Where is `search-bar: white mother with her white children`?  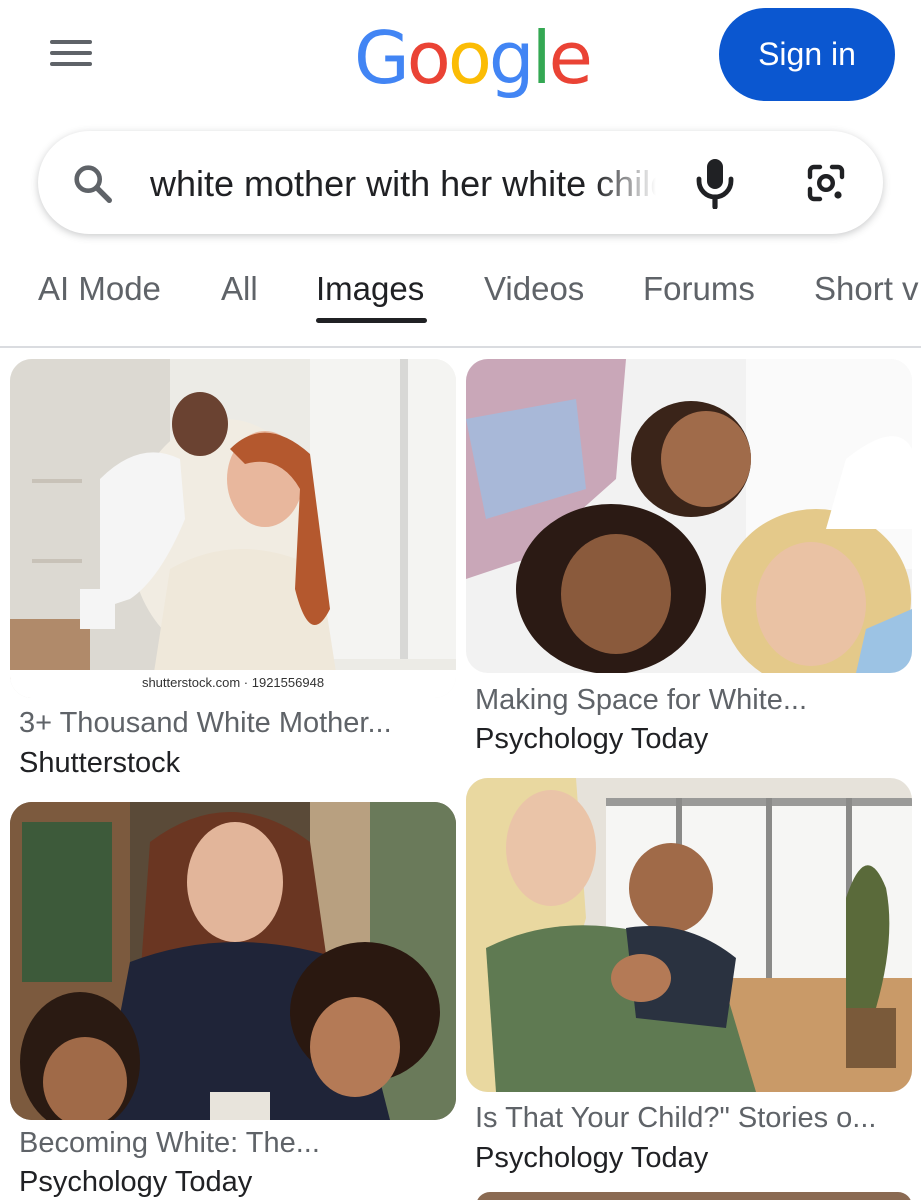 search-bar: white mother with her white children is located at coordinates (460, 182).